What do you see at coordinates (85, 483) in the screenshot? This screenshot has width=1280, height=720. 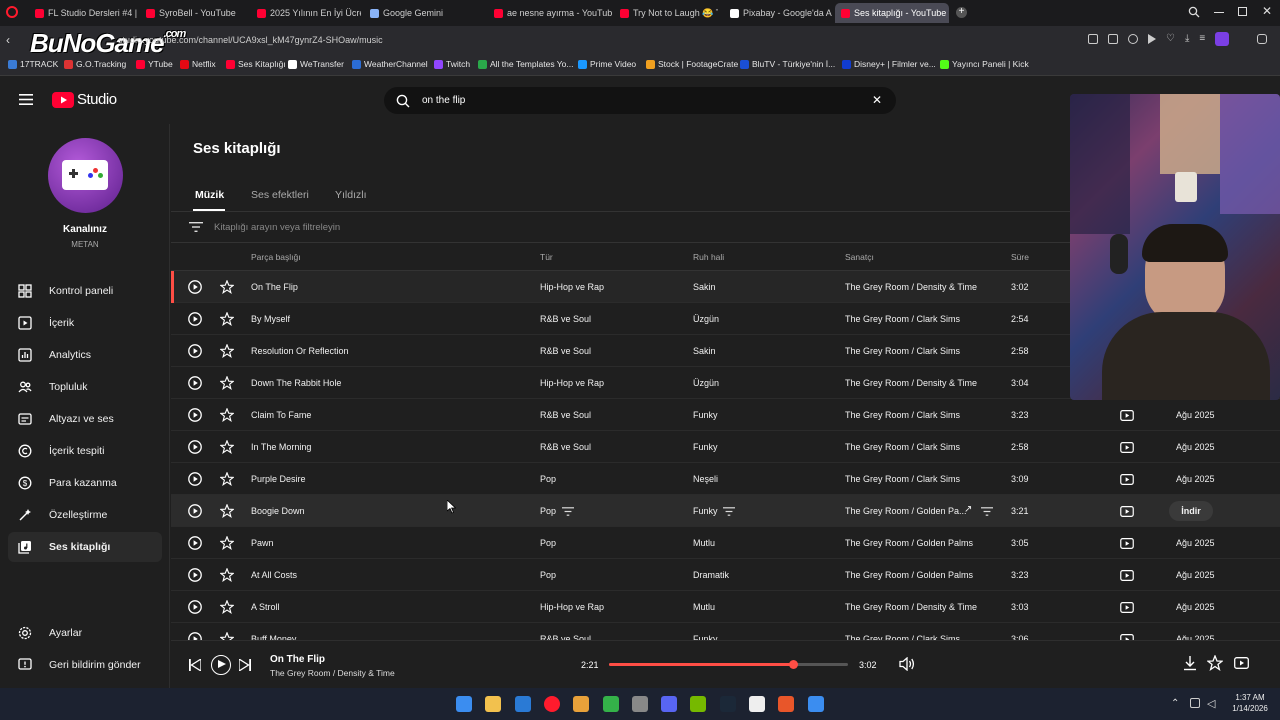 I see `nav-item: $ Para kazanma` at bounding box center [85, 483].